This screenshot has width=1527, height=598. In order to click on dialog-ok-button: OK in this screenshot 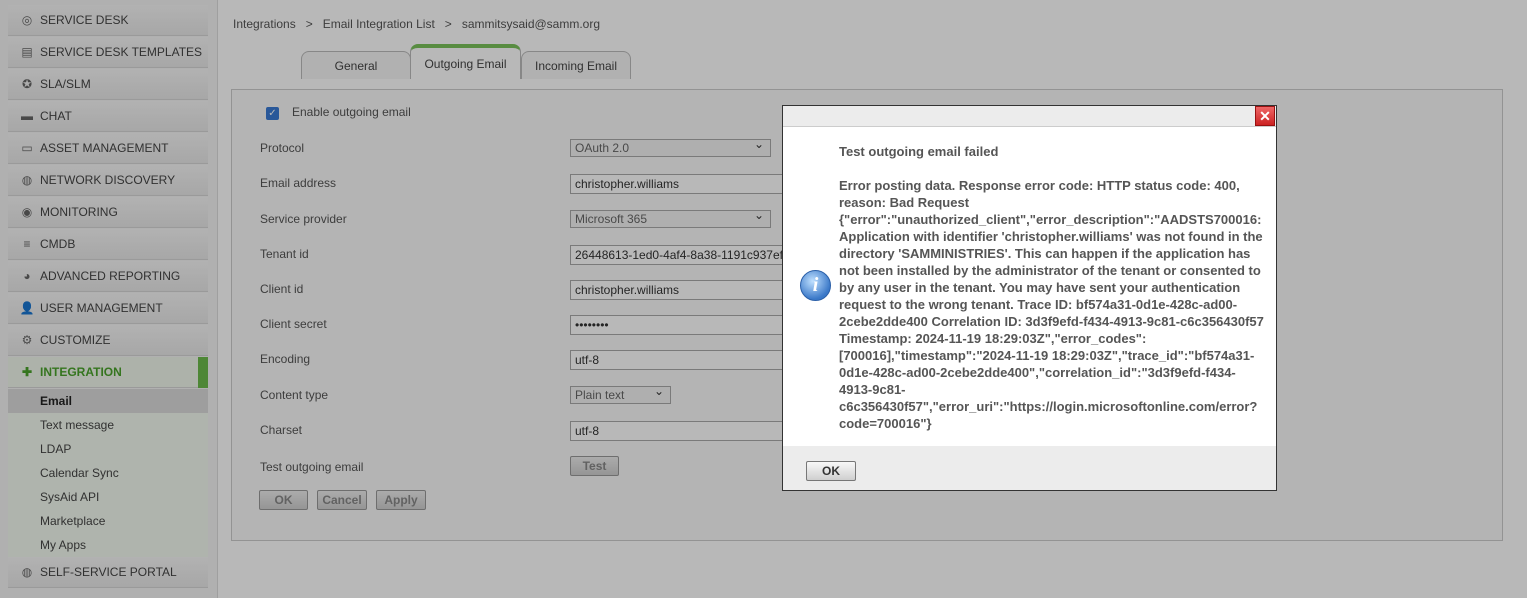, I will do `click(831, 471)`.